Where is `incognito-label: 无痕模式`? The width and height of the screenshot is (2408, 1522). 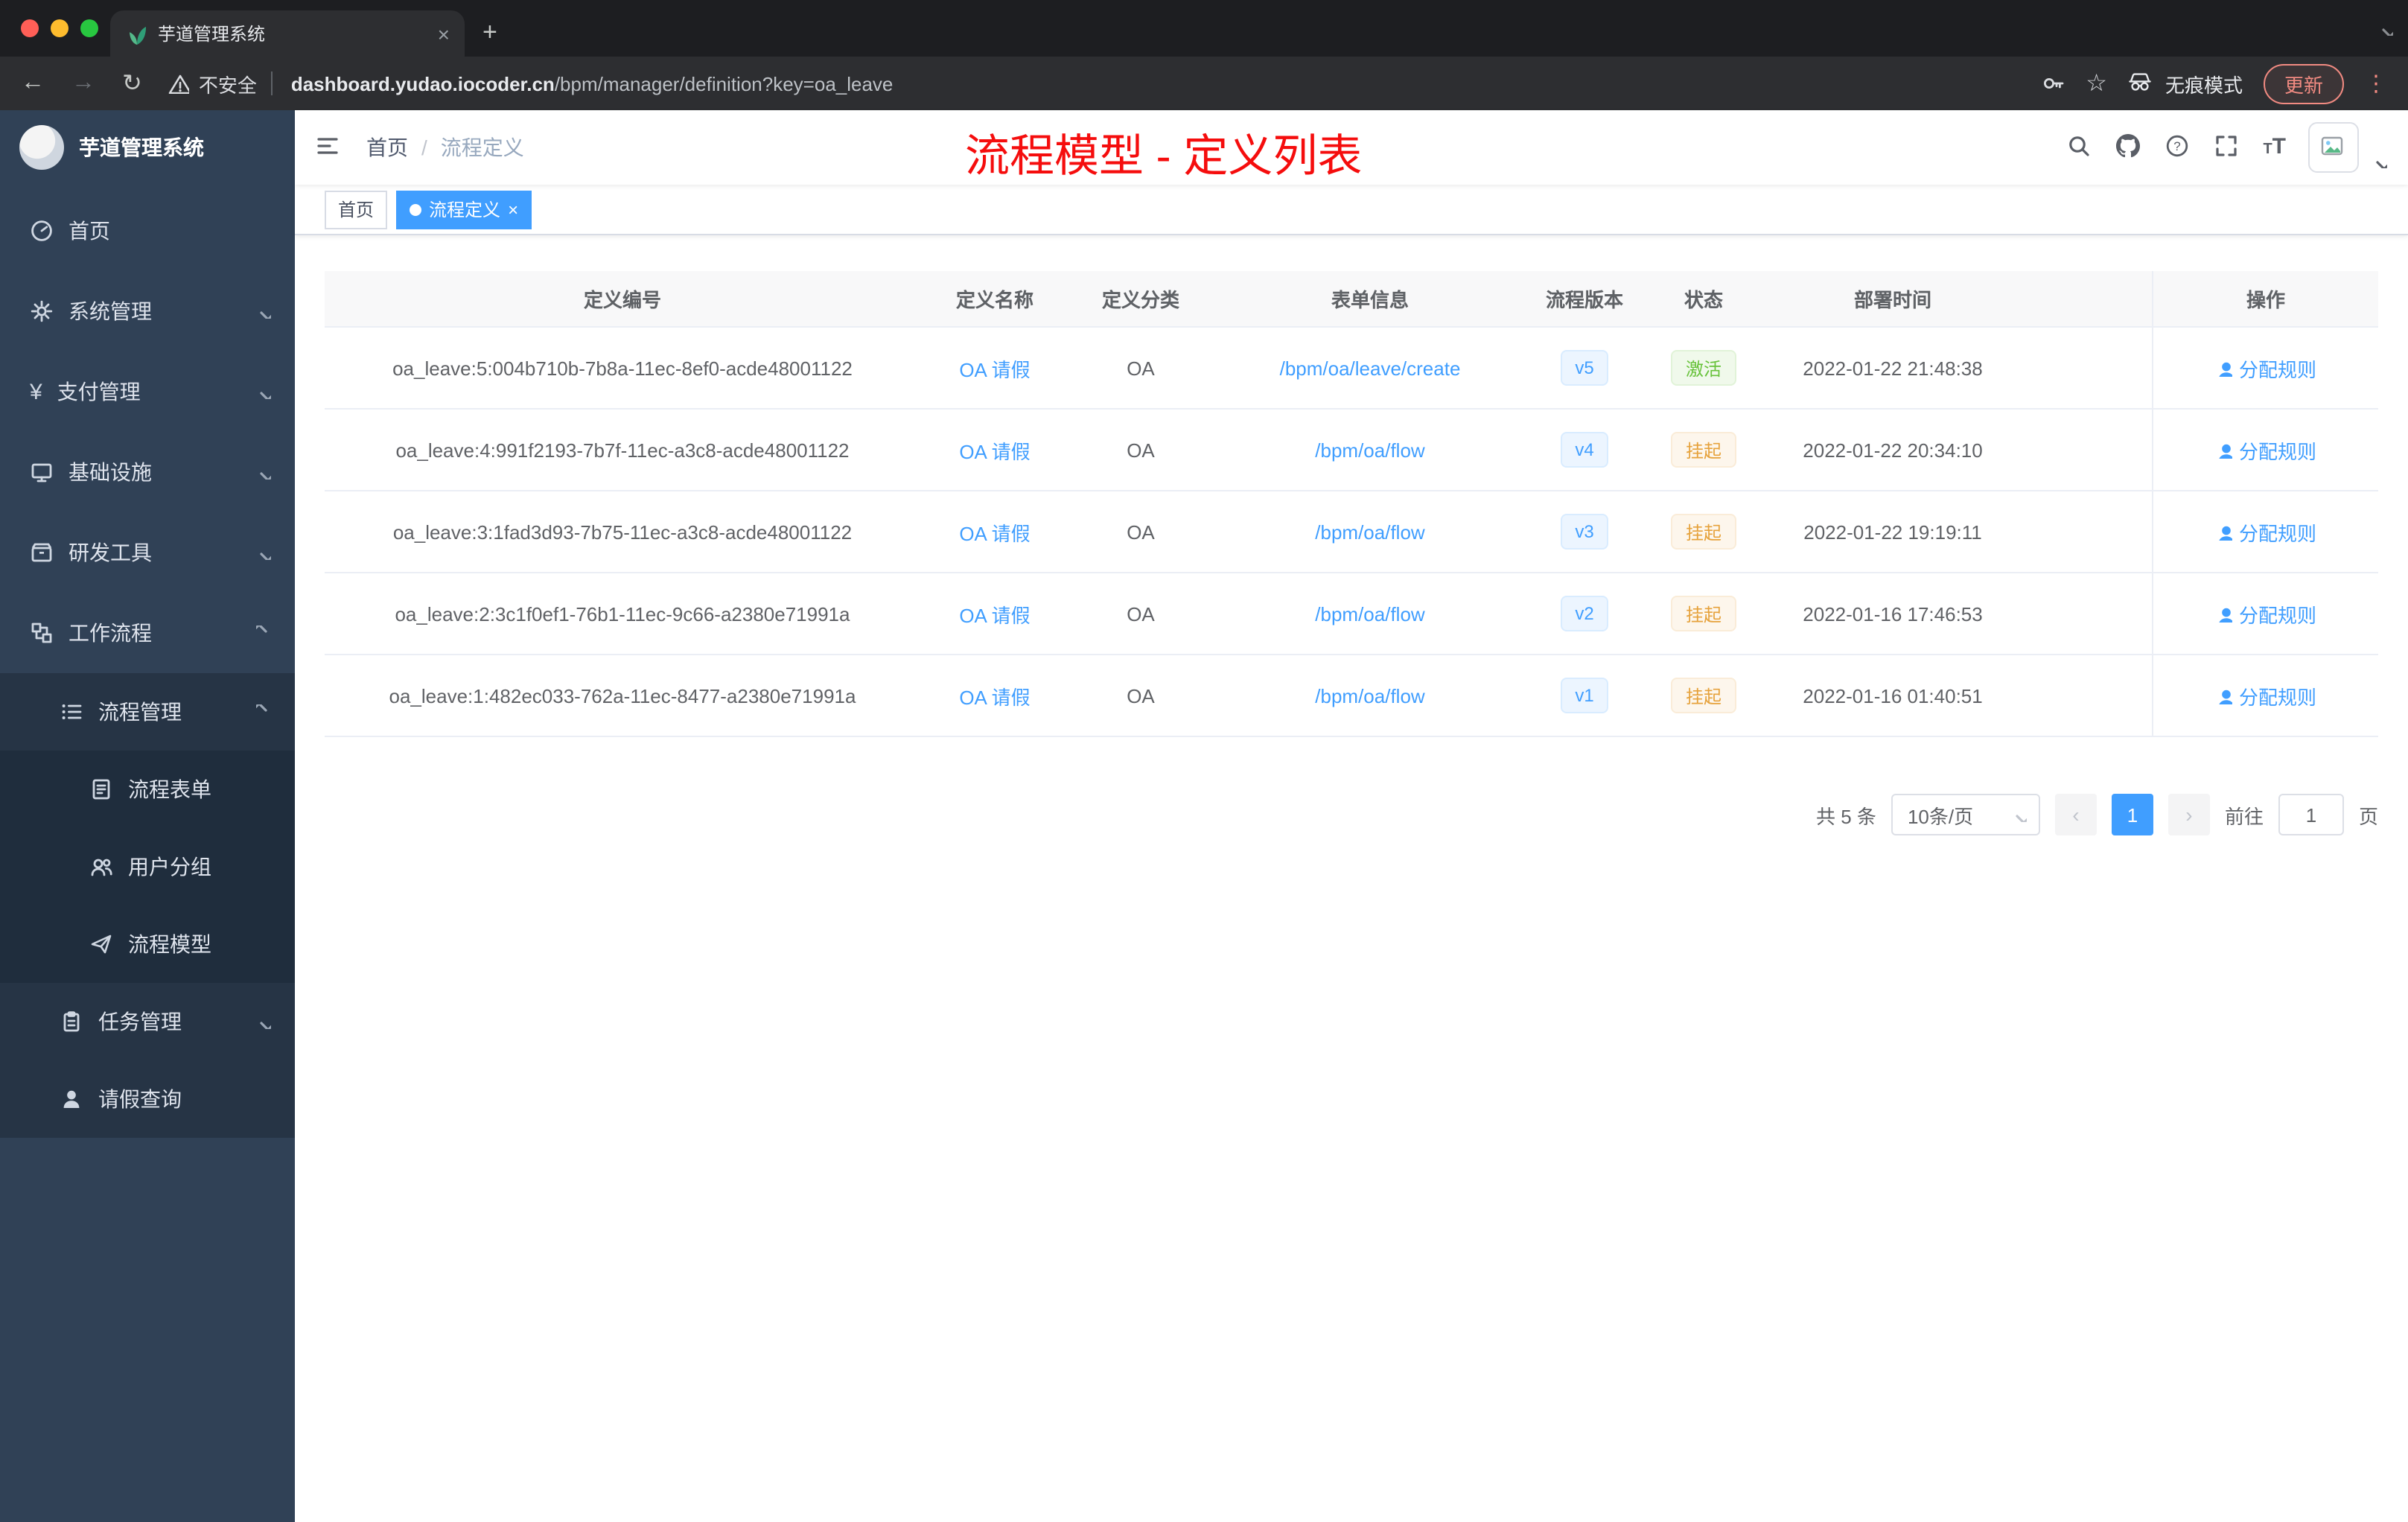
incognito-label: 无痕模式 is located at coordinates (2204, 85).